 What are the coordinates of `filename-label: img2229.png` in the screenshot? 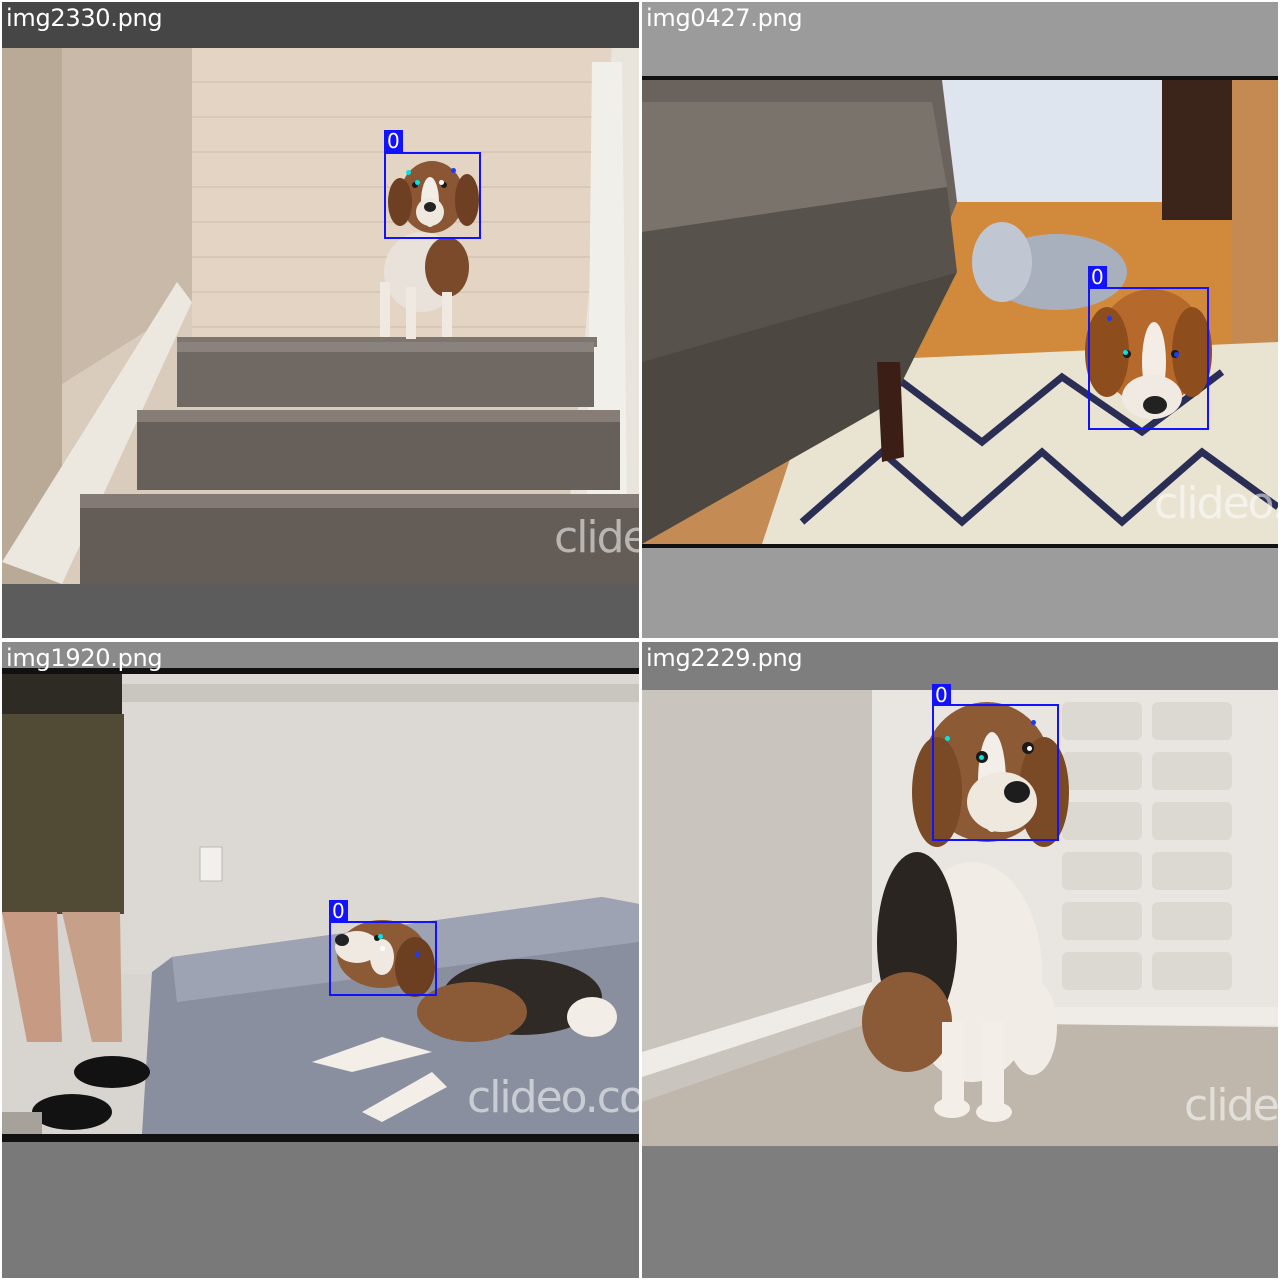 It's located at (724, 658).